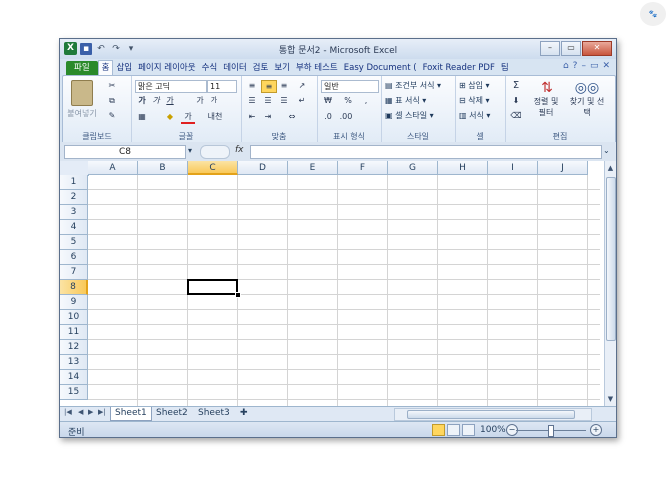 The width and height of the screenshot is (670, 480). Describe the element at coordinates (68, 412) in the screenshot. I see `first-sheet-icon: |◀` at that location.